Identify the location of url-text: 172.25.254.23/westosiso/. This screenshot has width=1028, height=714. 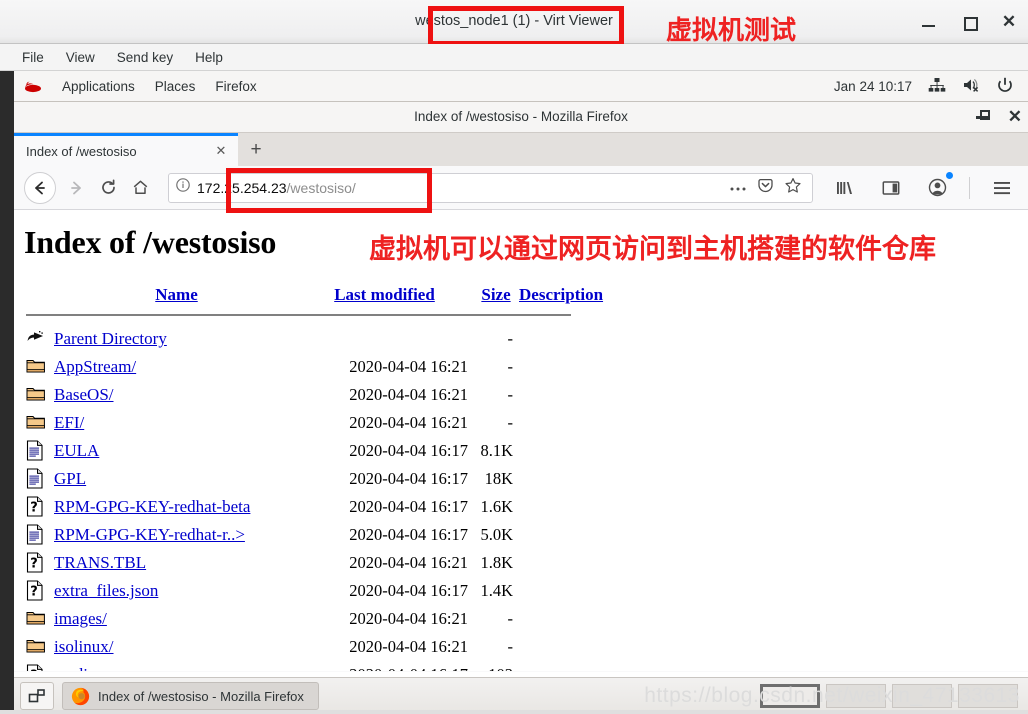
(276, 188).